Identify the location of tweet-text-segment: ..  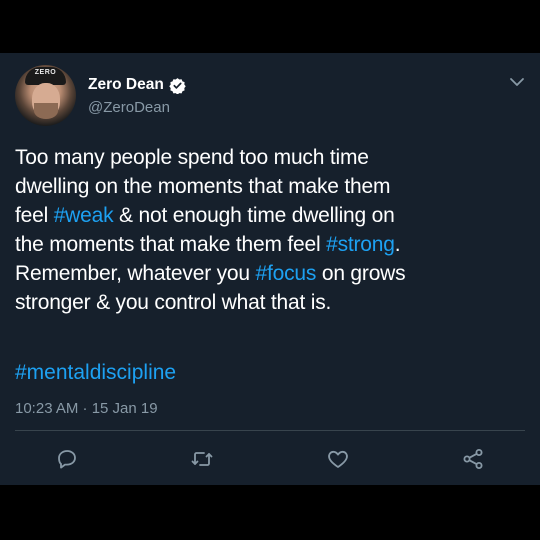
(397, 244).